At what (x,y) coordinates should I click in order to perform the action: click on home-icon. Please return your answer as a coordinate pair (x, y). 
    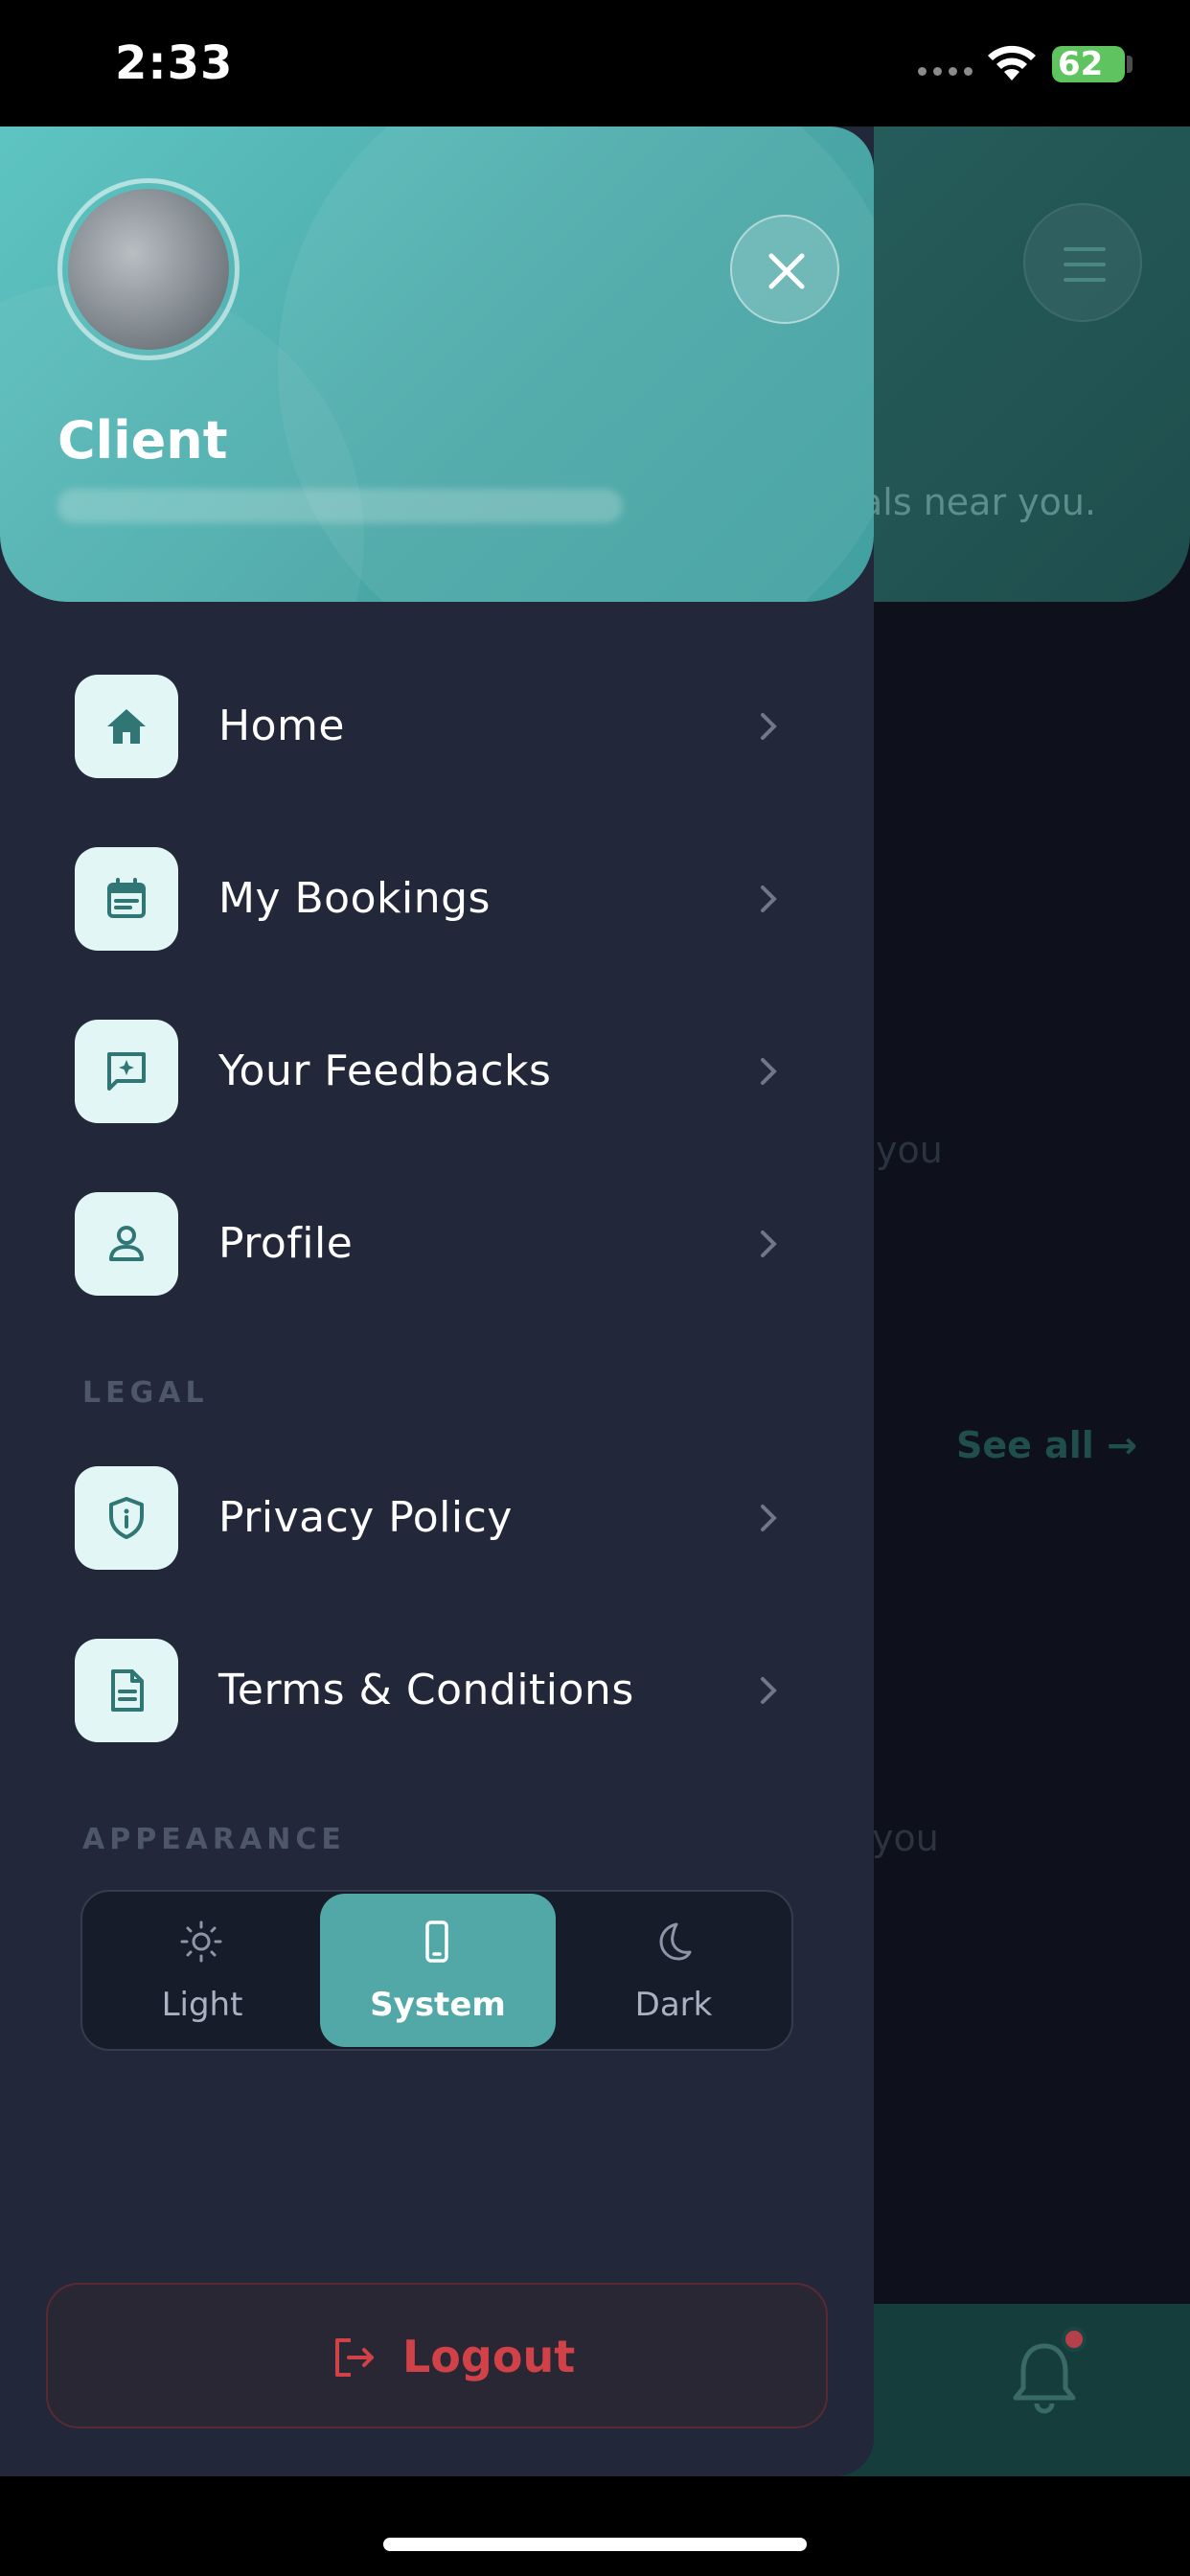
    Looking at the image, I should click on (127, 726).